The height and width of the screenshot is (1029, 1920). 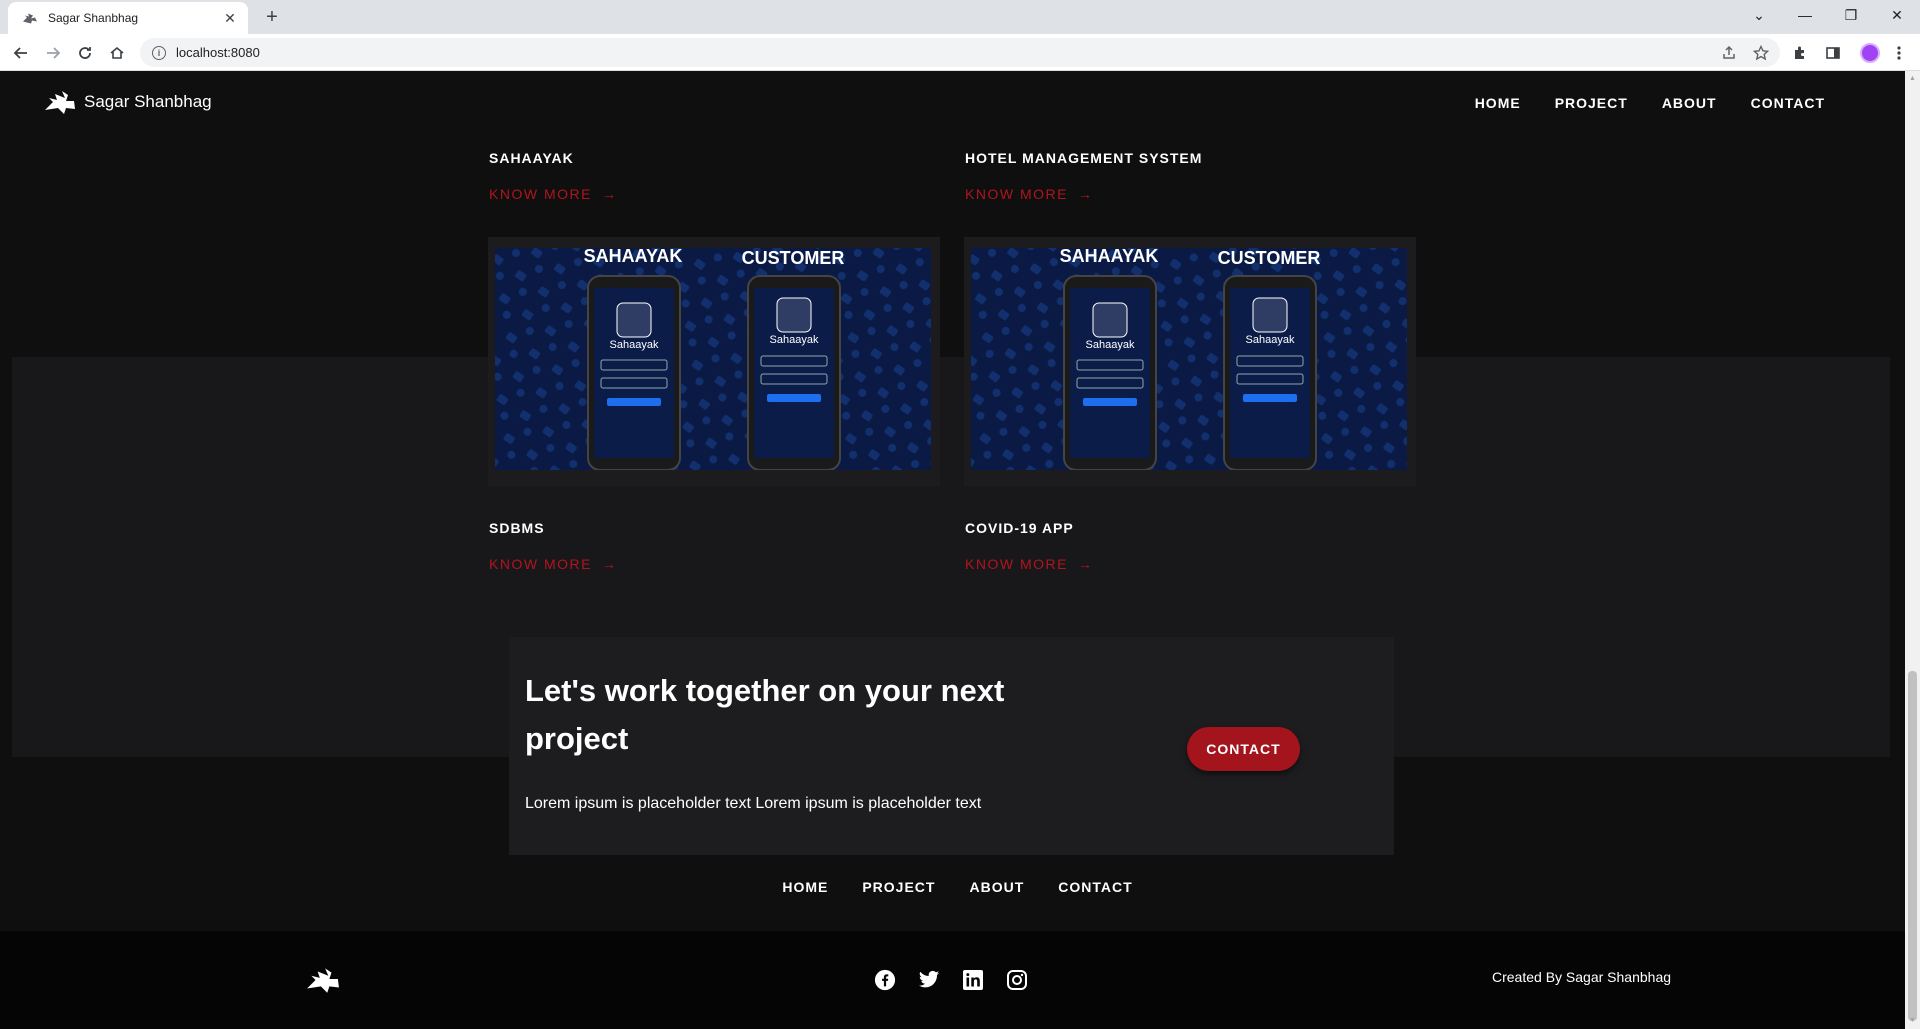 I want to click on scroll-up-icon: ▲, so click(x=1912, y=79).